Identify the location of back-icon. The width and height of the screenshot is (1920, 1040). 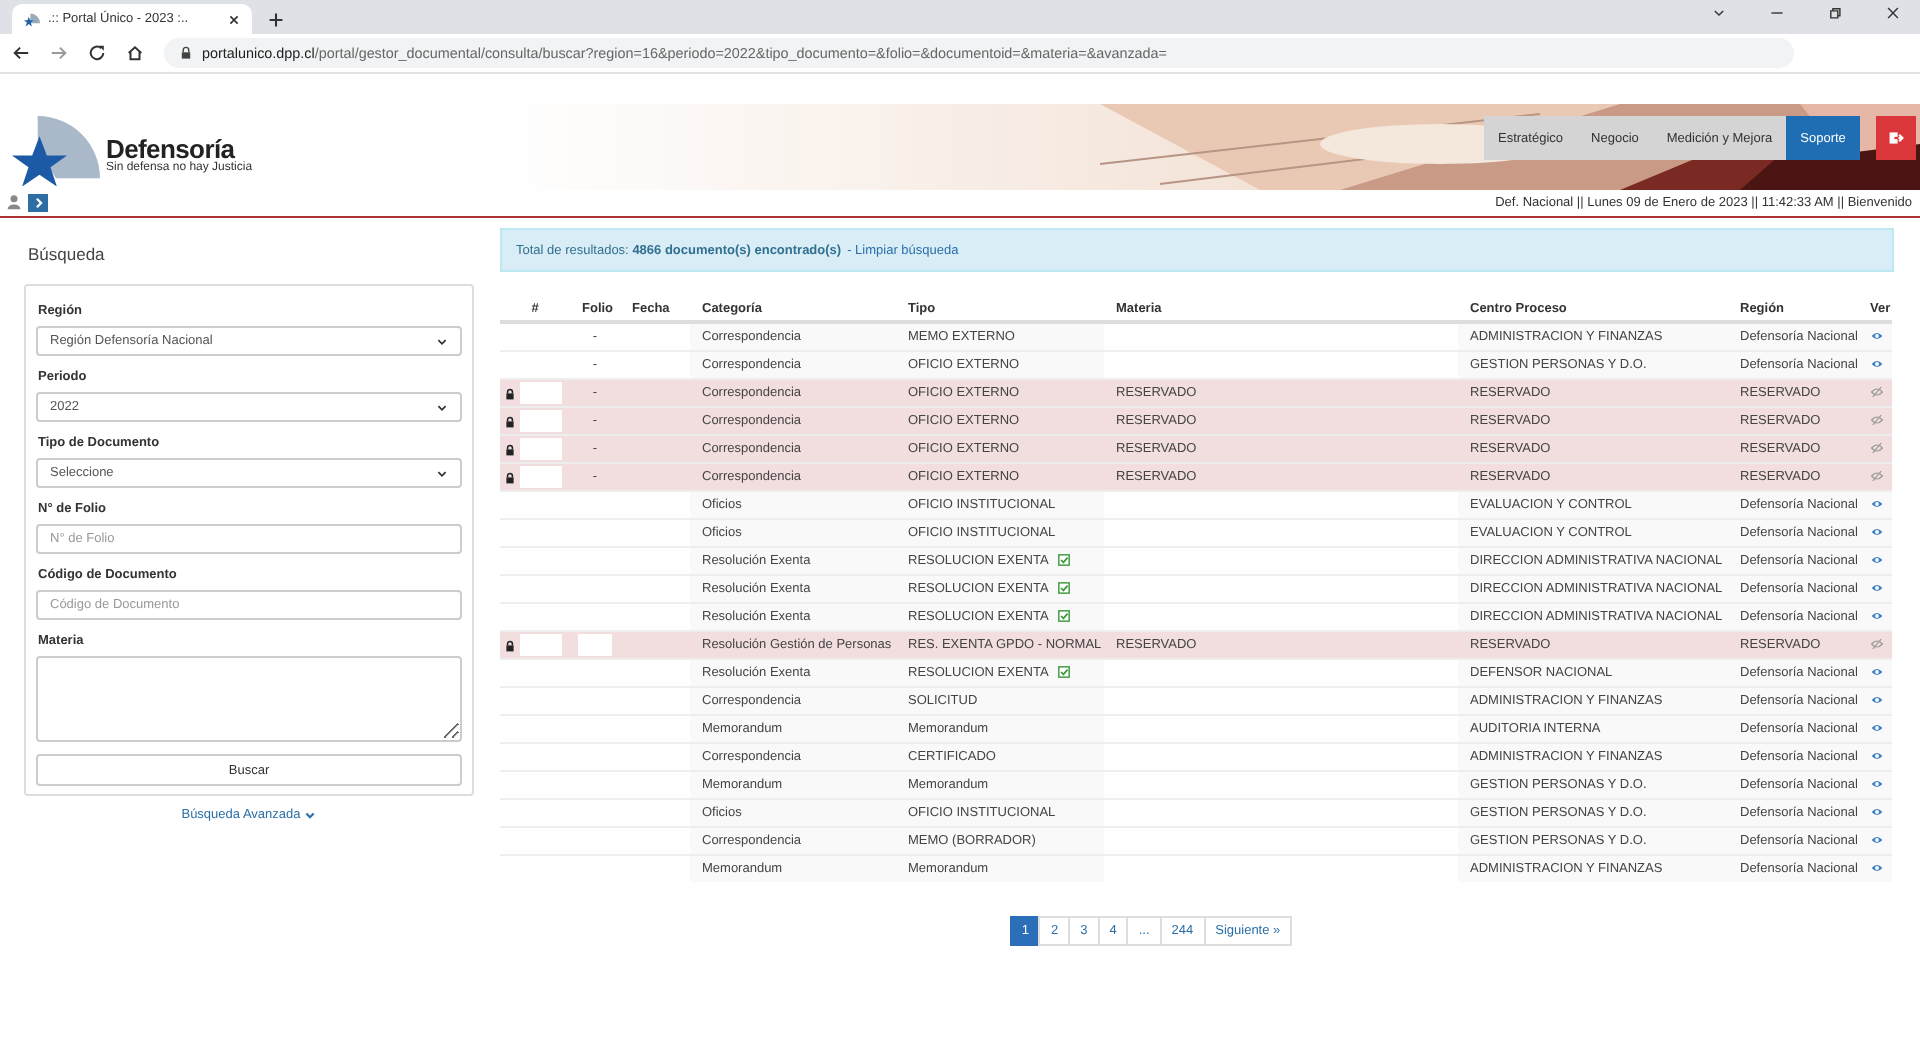
(21, 53).